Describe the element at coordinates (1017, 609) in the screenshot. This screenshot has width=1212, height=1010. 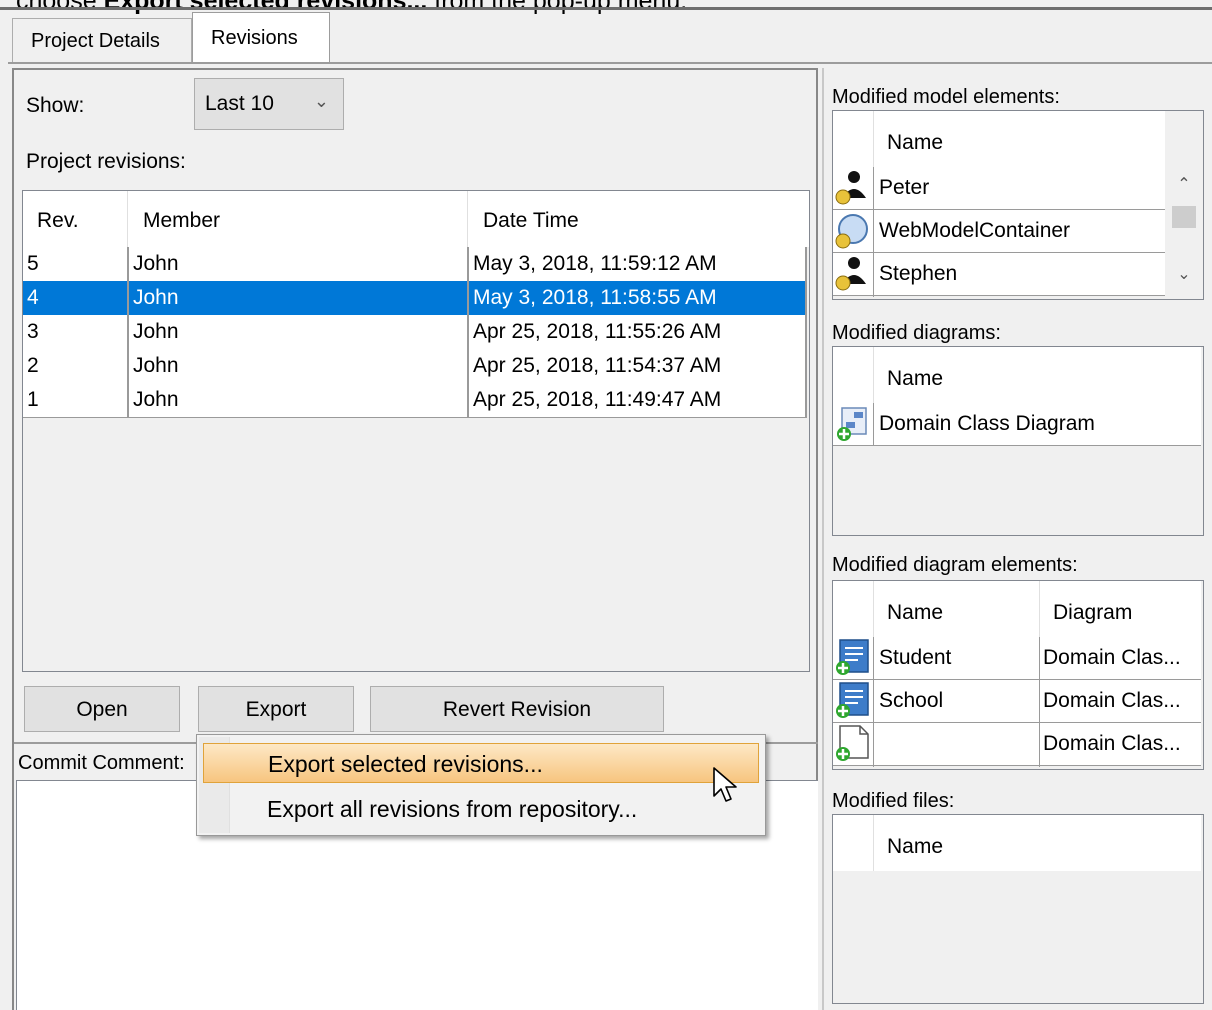
I see `diagram-elements-header: Name Diagram` at that location.